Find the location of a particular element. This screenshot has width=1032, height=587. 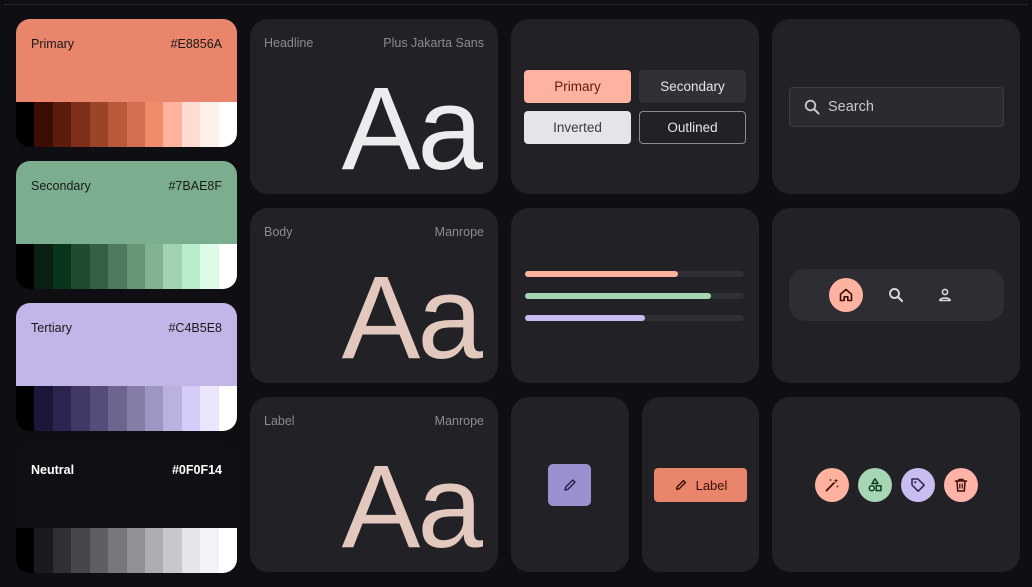

typography-body-card: Body Manrope Aa is located at coordinates (374, 295).